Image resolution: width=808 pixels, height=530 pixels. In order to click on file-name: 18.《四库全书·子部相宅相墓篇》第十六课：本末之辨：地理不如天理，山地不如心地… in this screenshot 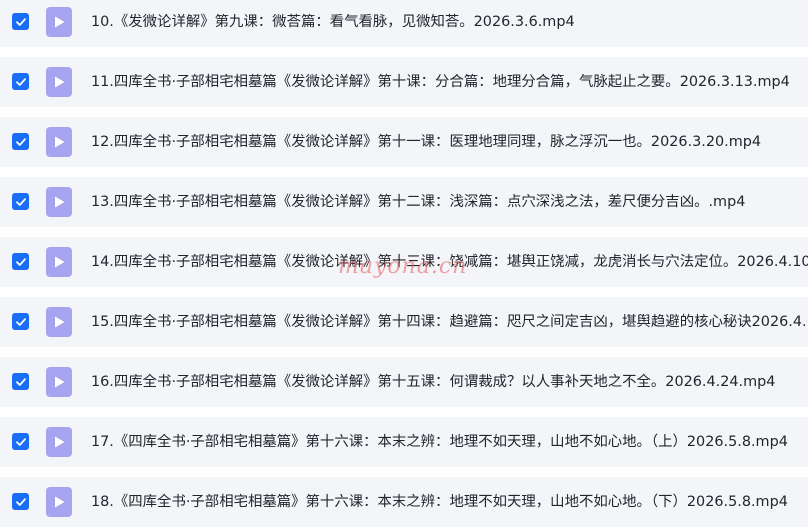, I will do `click(439, 502)`.